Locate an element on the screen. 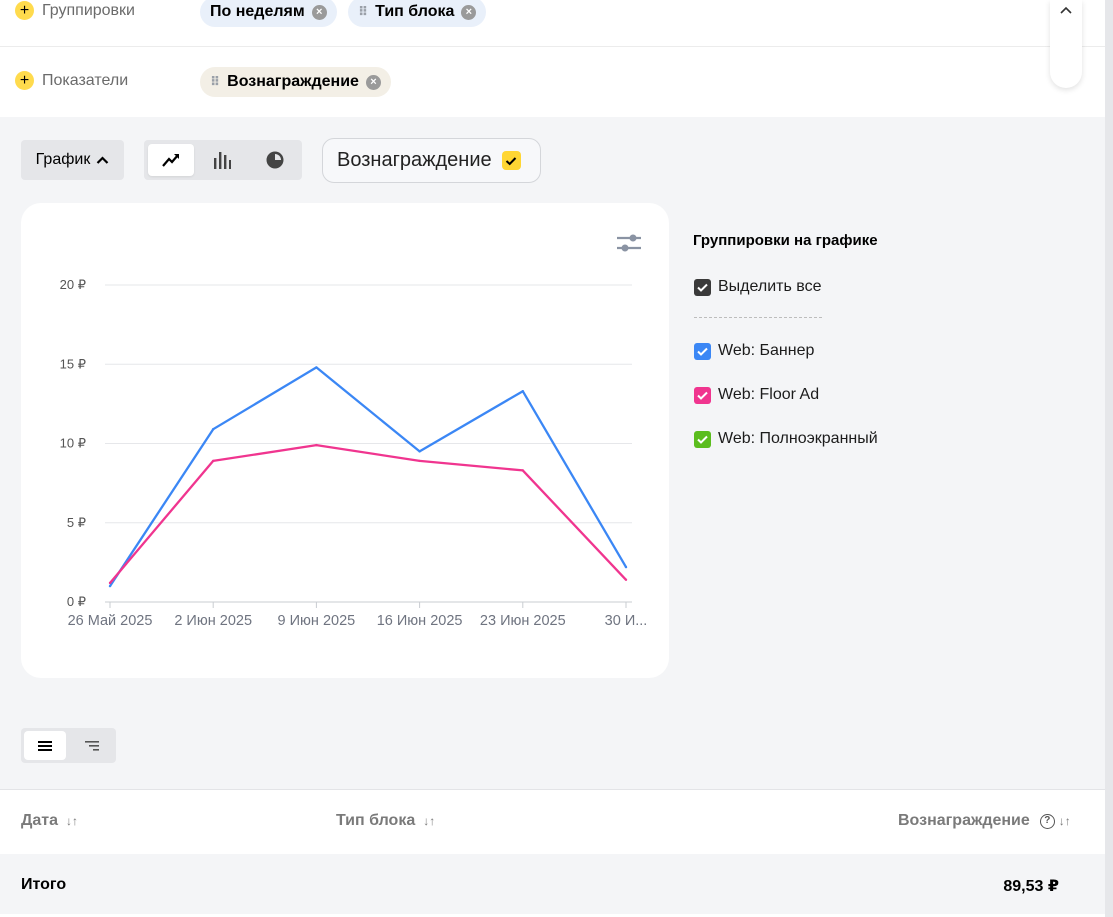 The width and height of the screenshot is (1113, 917). chart-type-switch is located at coordinates (223, 160).